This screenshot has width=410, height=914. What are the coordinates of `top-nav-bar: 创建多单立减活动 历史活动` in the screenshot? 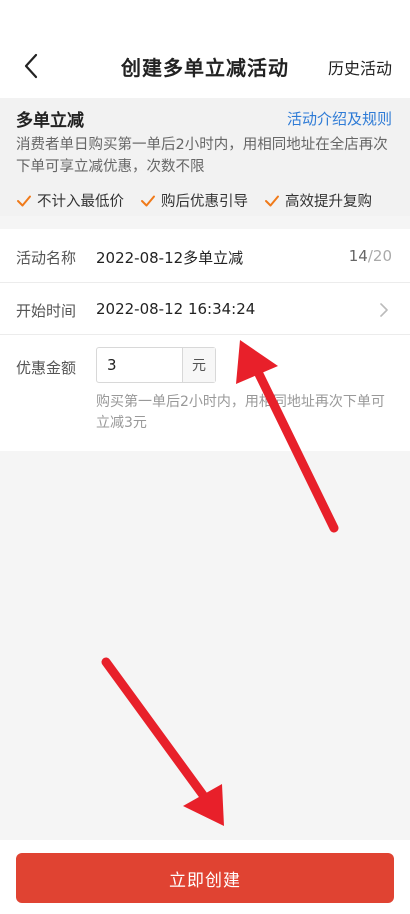 It's located at (205, 49).